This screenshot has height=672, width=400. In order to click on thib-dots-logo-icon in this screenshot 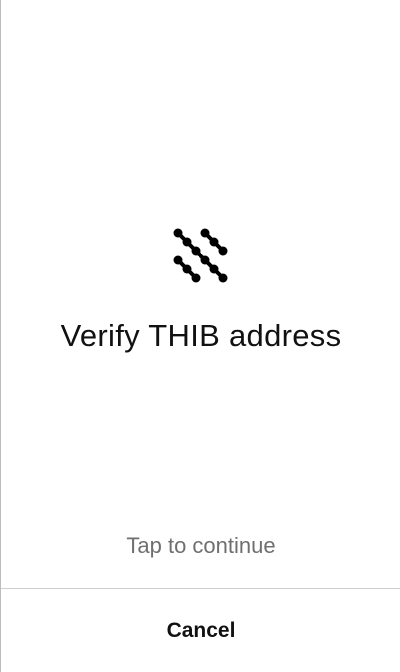, I will do `click(200, 255)`.